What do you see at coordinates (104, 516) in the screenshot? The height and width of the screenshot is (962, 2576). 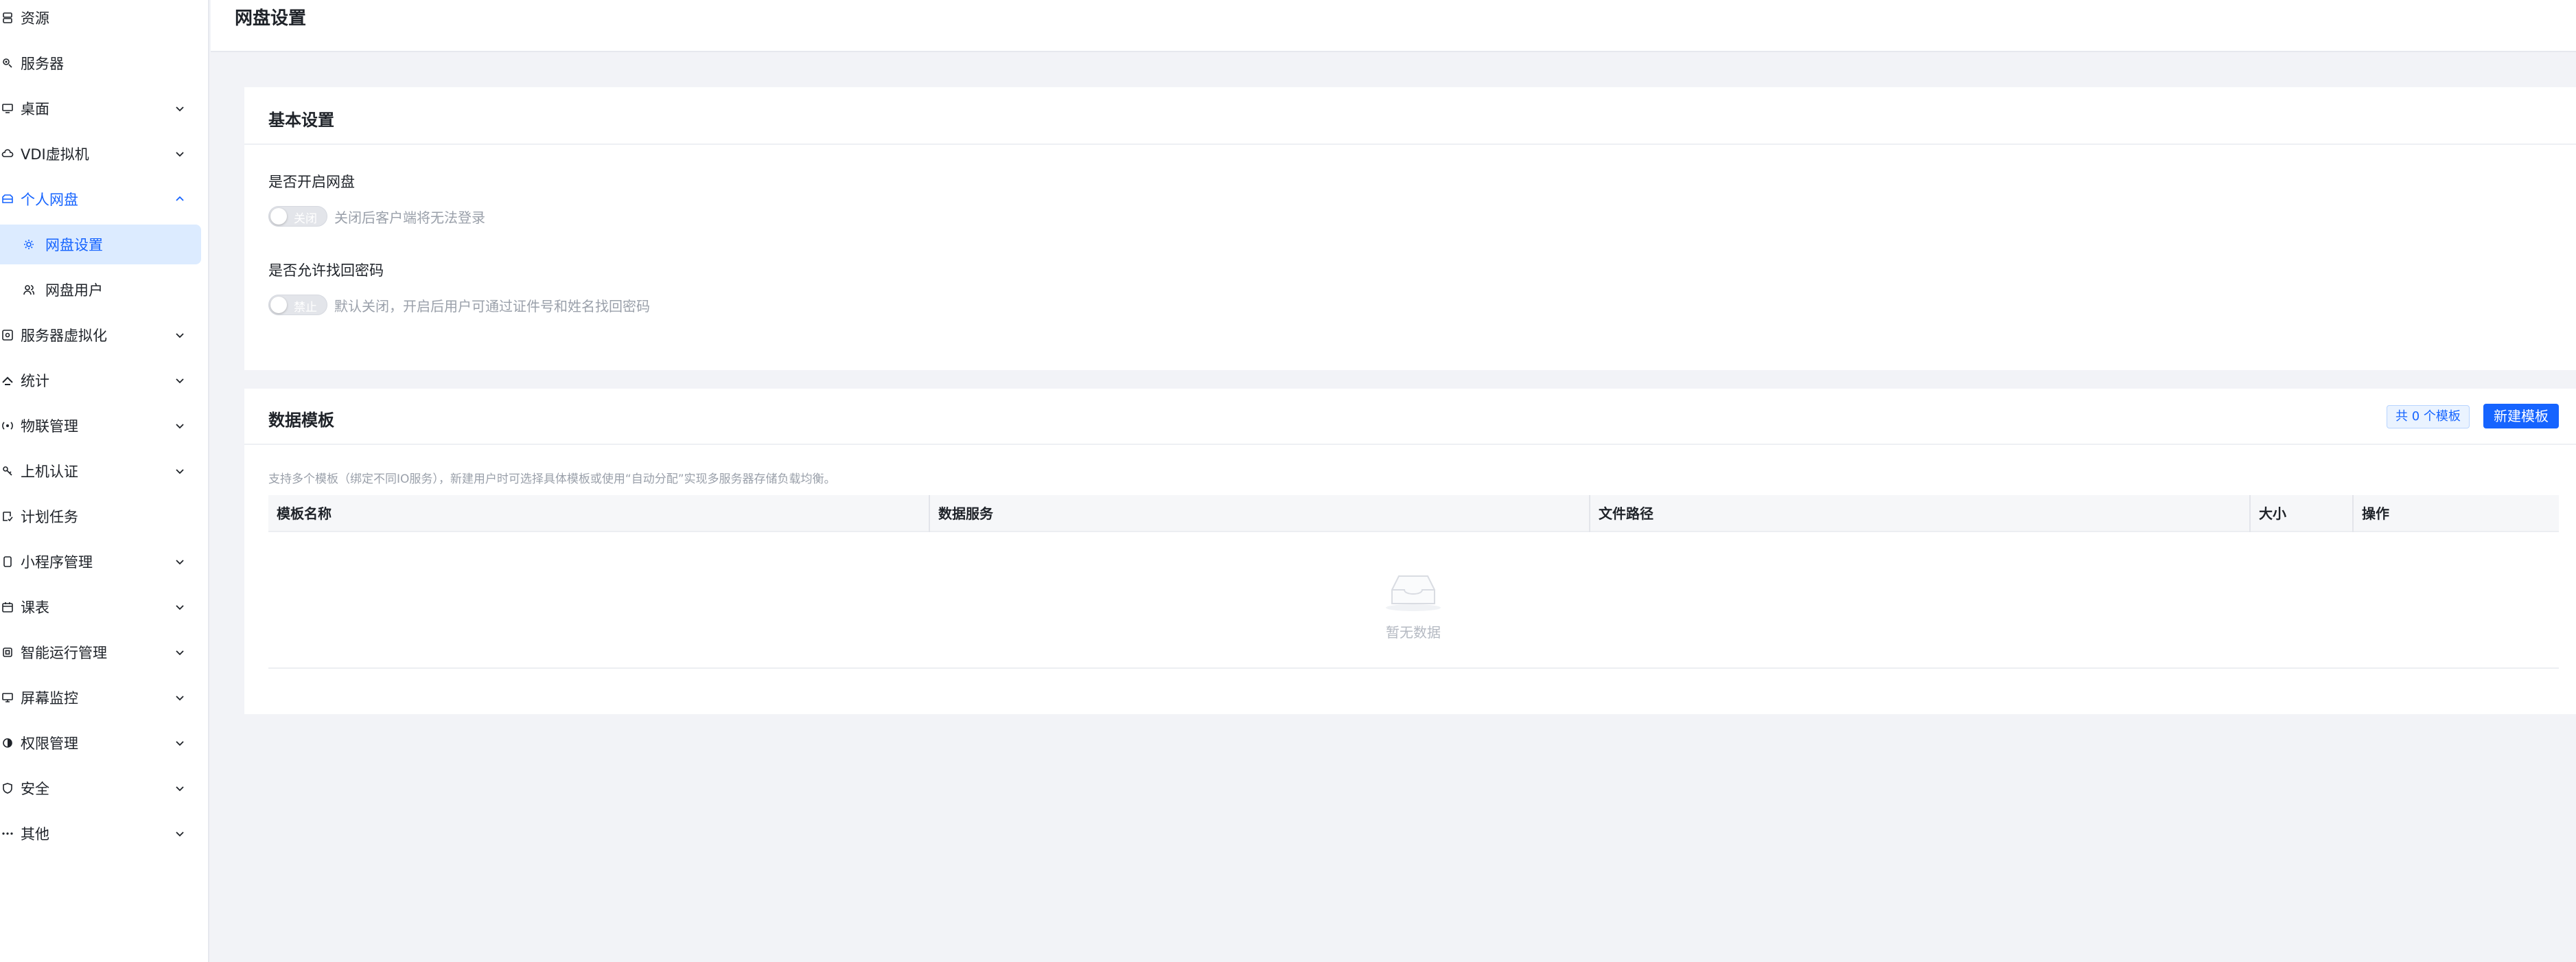 I see `sidebar-item-scheduled-tasks: 计划任务` at bounding box center [104, 516].